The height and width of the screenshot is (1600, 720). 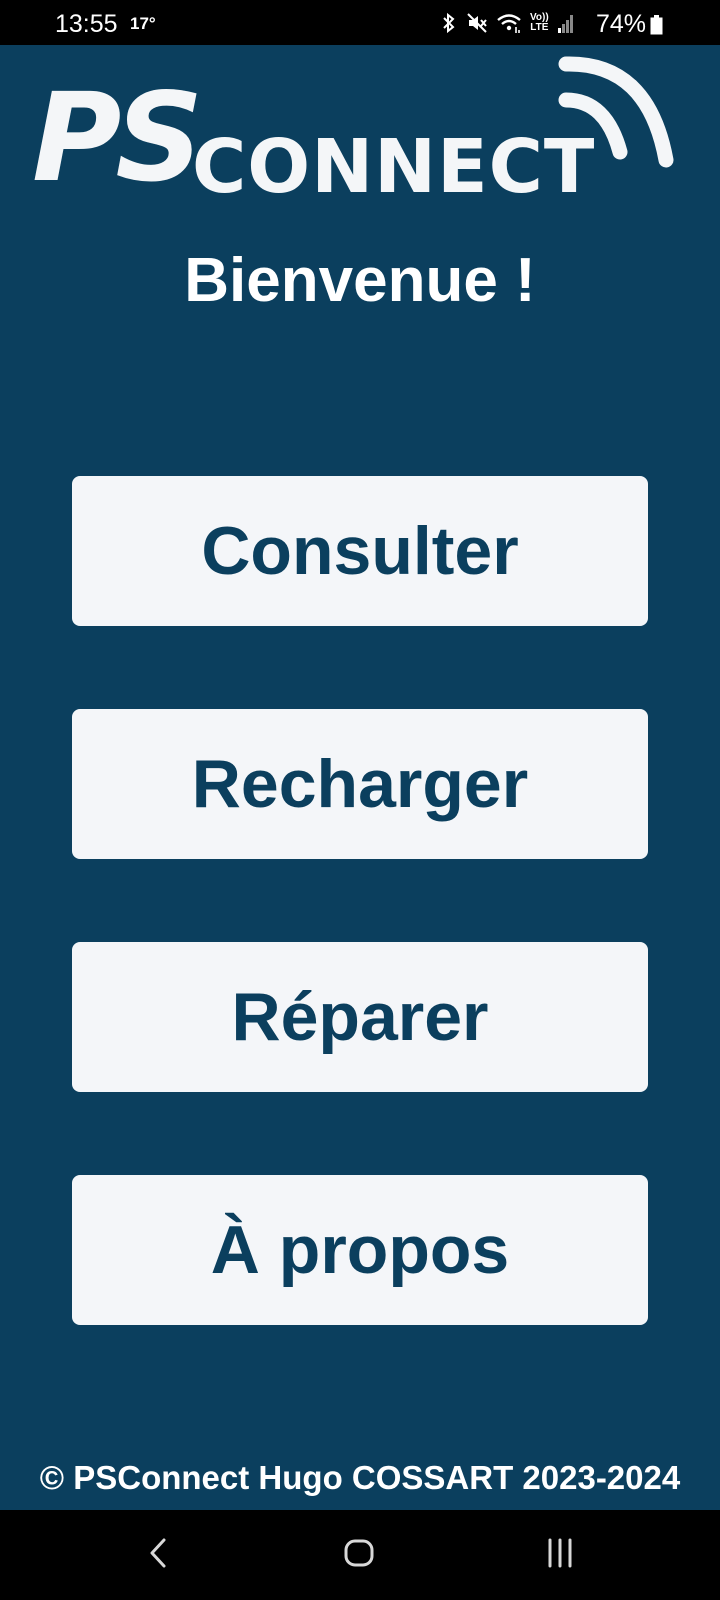 I want to click on back-button, so click(x=158, y=1555).